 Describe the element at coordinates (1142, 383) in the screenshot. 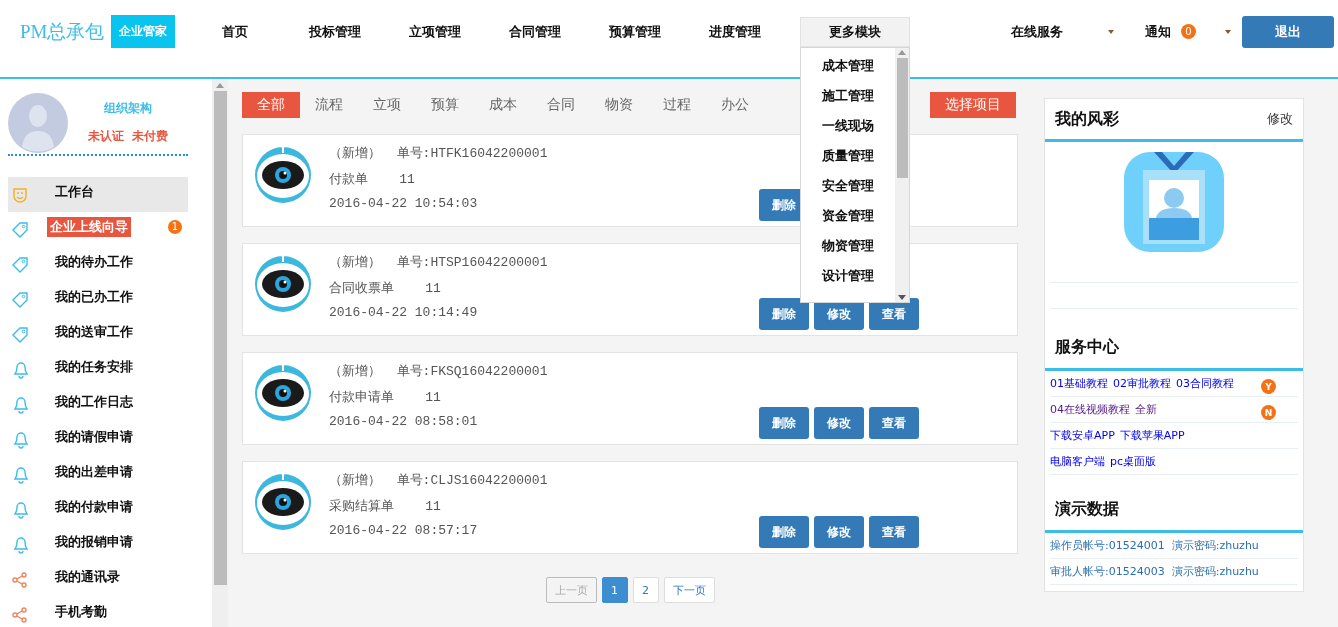

I see `tutorial-link: 02审批教程` at that location.